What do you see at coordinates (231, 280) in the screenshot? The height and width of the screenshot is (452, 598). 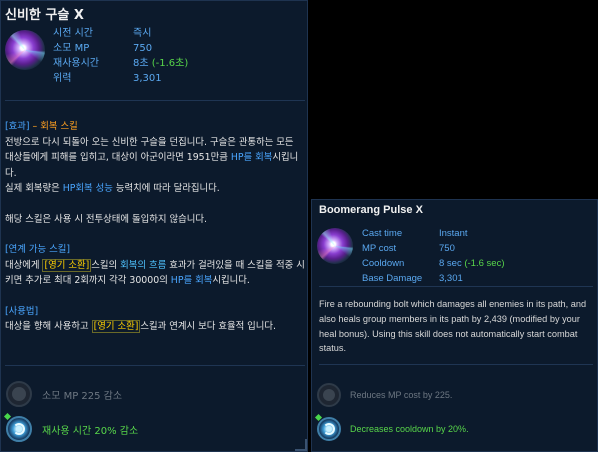 I see `chain-text-part: 시킵니다.` at bounding box center [231, 280].